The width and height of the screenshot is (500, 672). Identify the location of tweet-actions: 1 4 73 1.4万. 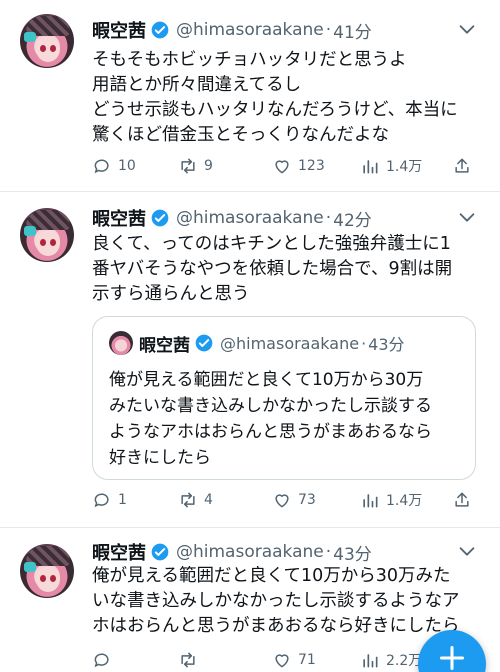
(288, 500).